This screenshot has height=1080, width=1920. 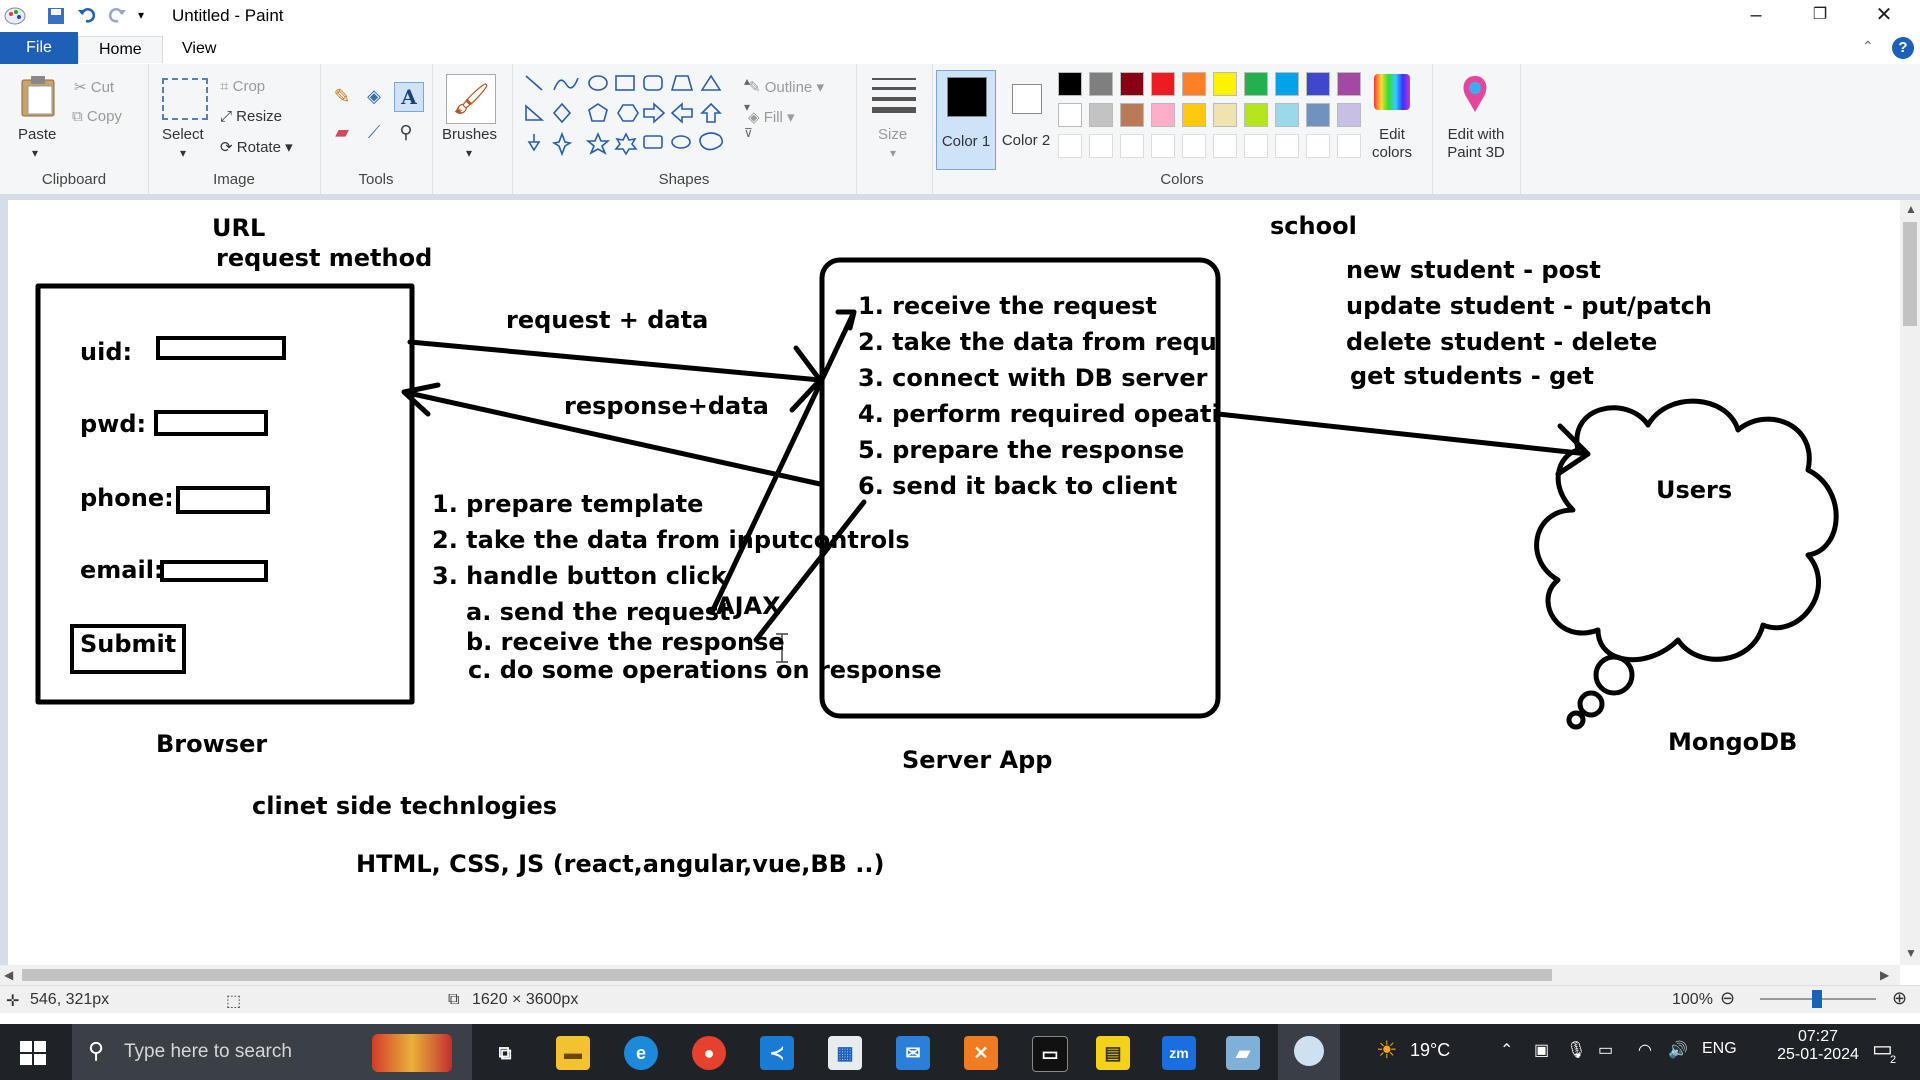 What do you see at coordinates (342, 96) in the screenshot?
I see `pencil-icon: ✎` at bounding box center [342, 96].